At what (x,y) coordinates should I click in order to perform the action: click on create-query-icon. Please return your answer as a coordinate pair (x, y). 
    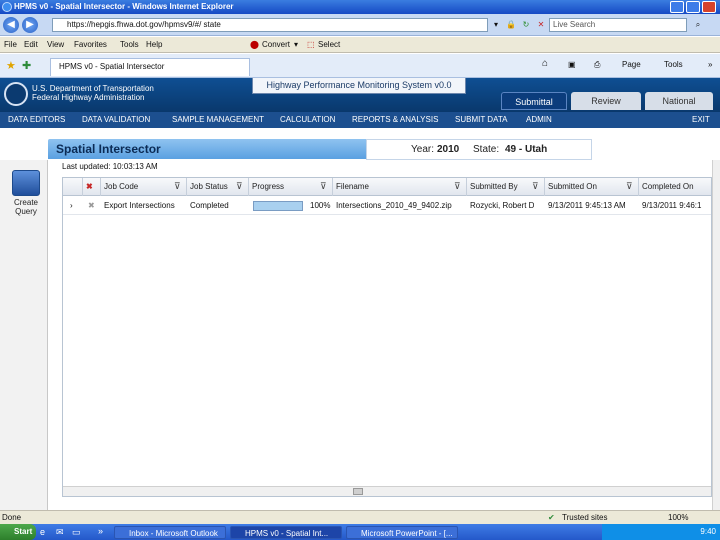
    Looking at the image, I should click on (26, 183).